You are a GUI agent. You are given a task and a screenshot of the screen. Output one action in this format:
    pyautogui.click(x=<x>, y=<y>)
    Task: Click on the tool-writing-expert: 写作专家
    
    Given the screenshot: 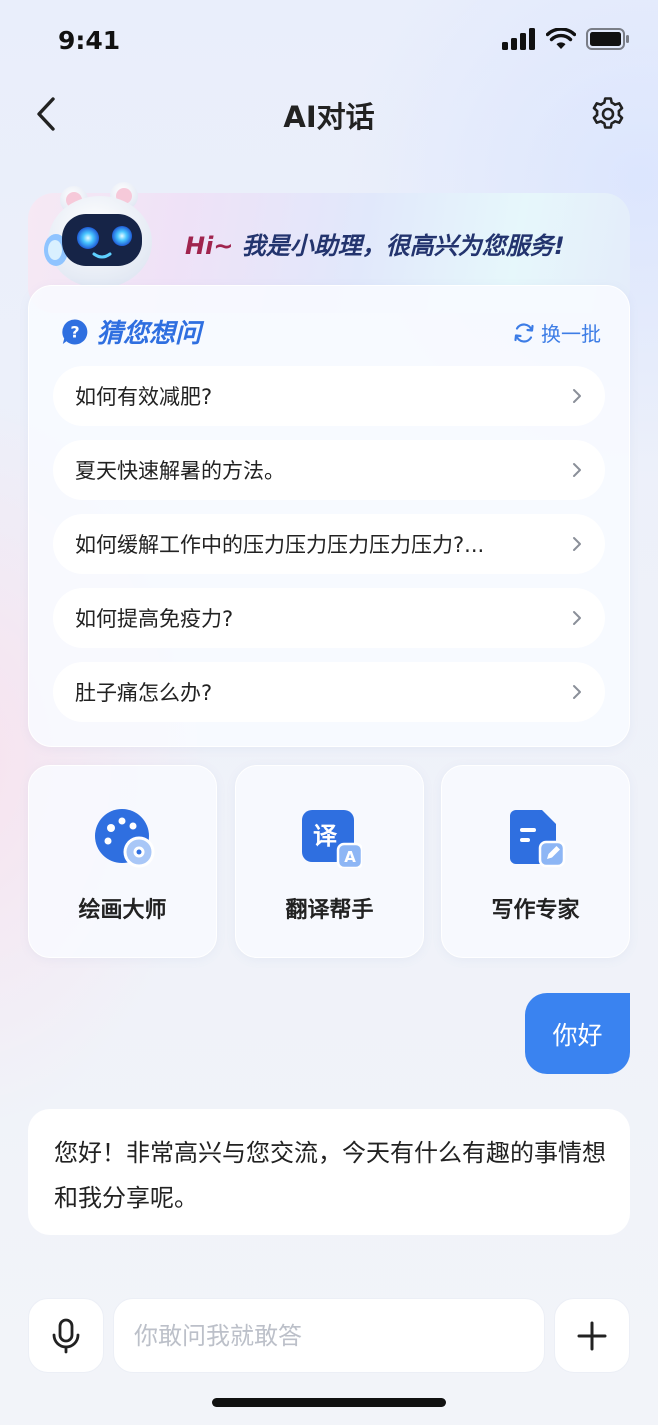 What is the action you would take?
    pyautogui.click(x=535, y=861)
    